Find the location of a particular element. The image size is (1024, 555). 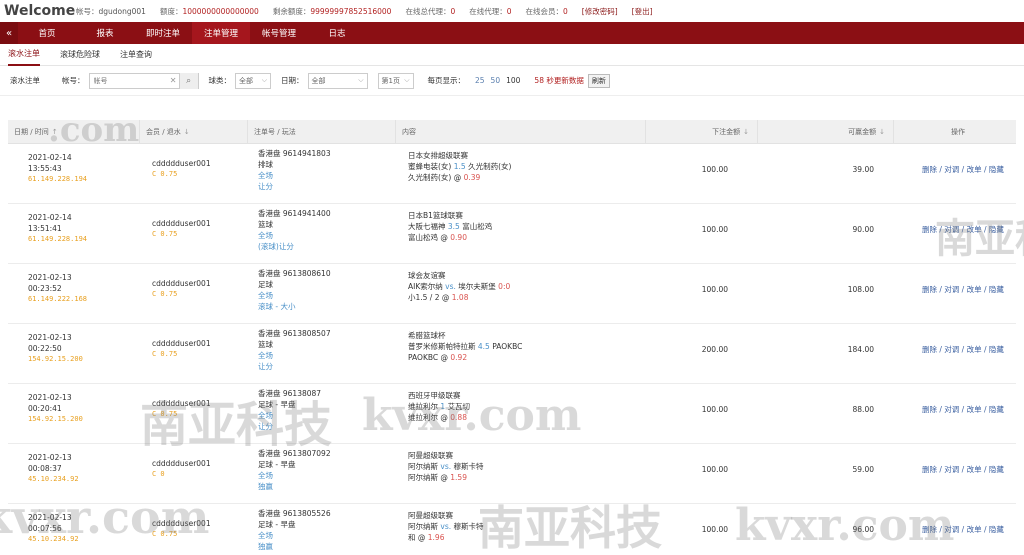

bet-time: 00:20:41 is located at coordinates (45, 408).